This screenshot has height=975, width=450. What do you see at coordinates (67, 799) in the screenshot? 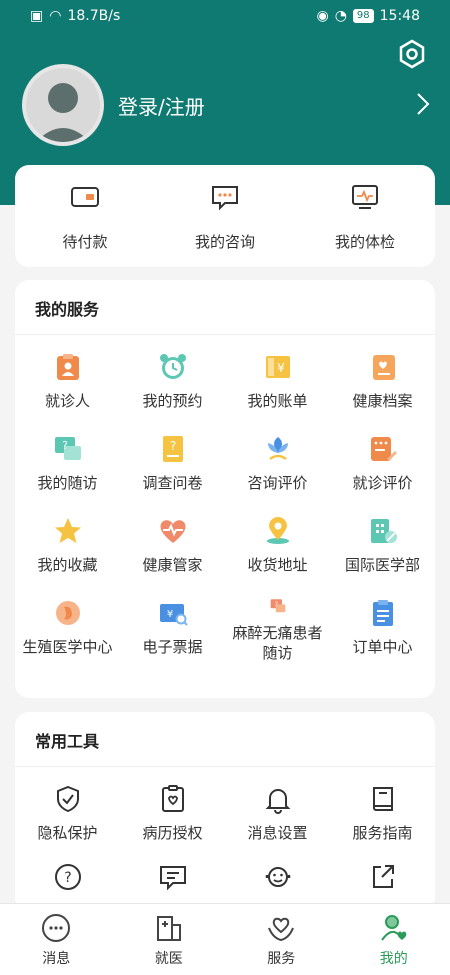
I see `shield-check-icon` at bounding box center [67, 799].